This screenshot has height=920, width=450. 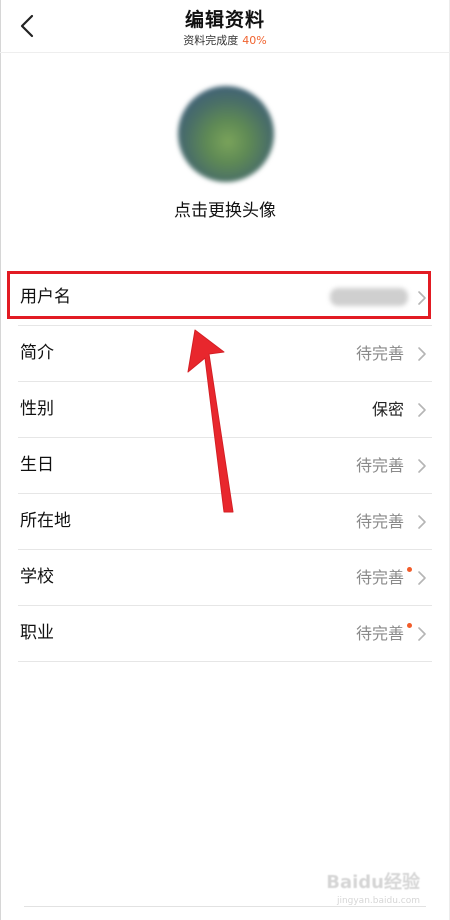 What do you see at coordinates (37, 577) in the screenshot?
I see `row-label: 学校` at bounding box center [37, 577].